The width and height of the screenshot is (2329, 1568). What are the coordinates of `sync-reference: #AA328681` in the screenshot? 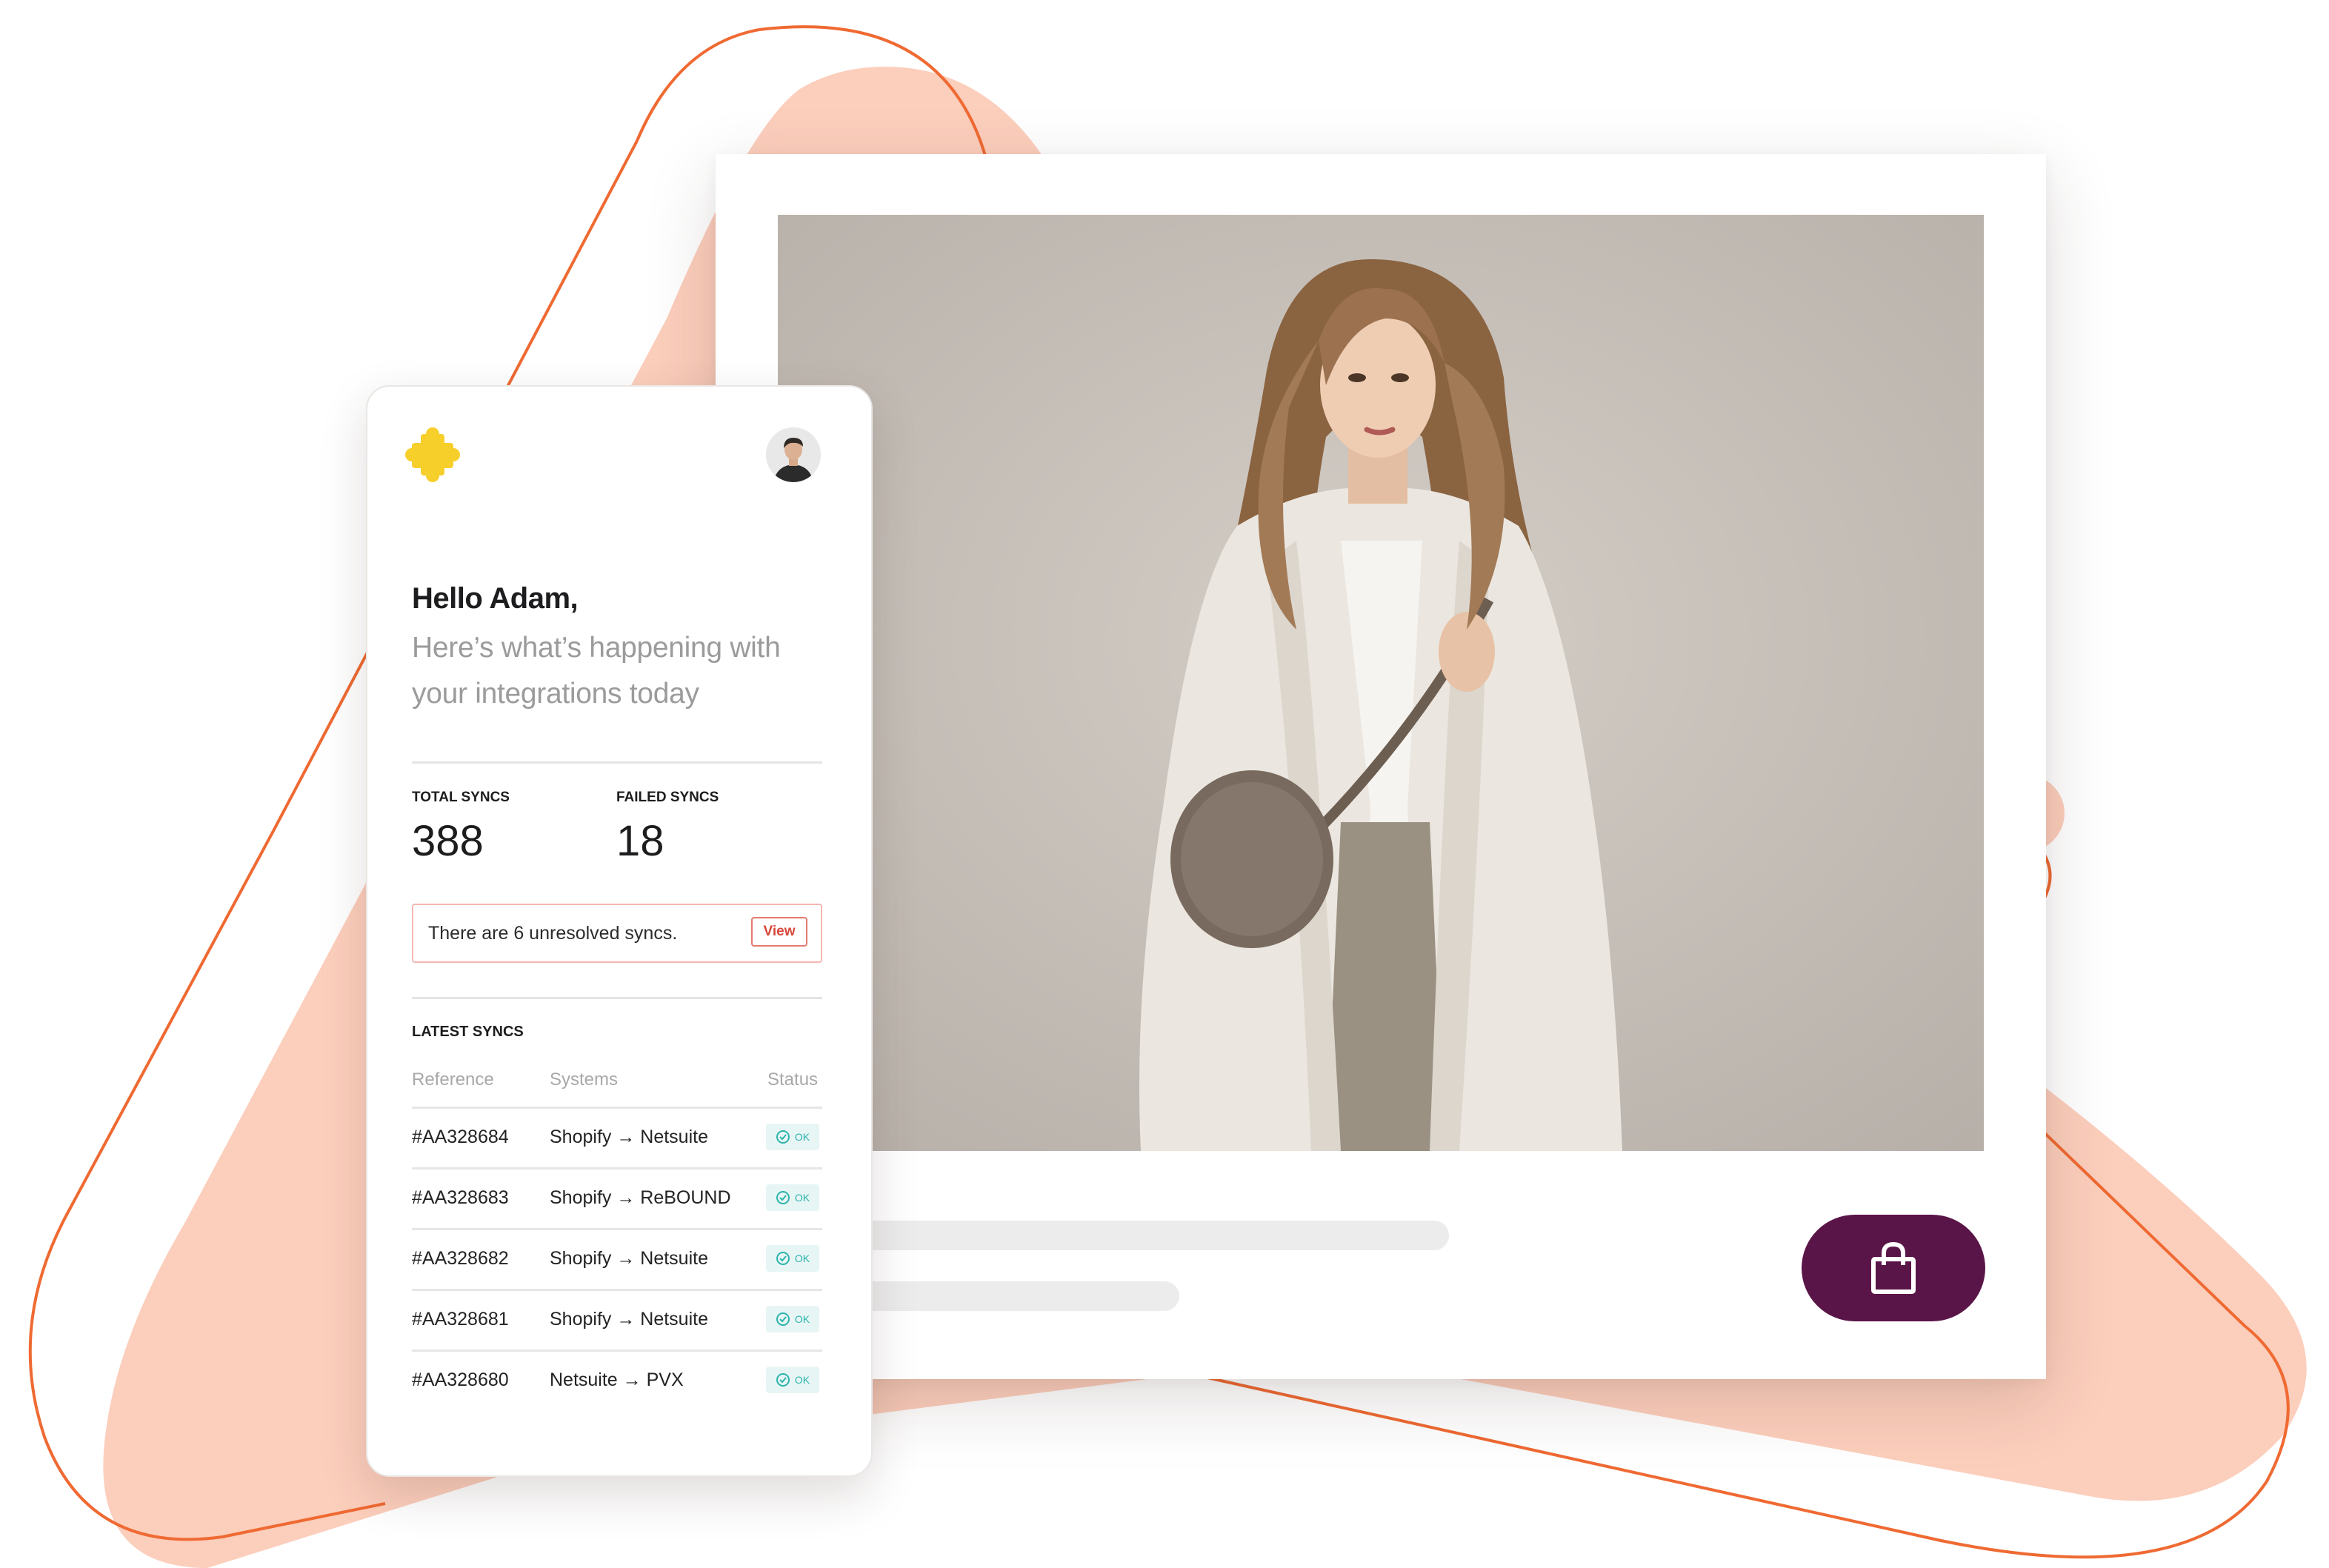 It's located at (460, 1319).